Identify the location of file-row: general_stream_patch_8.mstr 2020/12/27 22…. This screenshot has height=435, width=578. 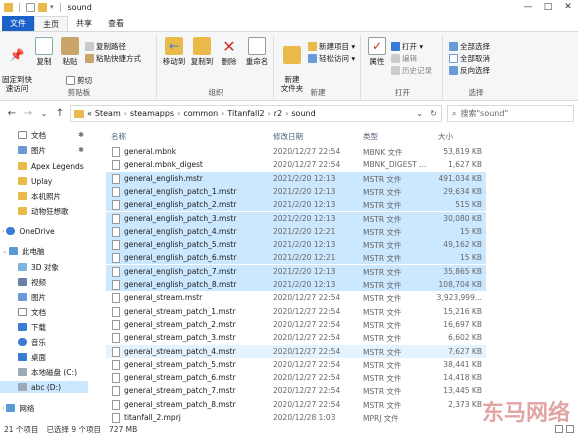
(296, 404).